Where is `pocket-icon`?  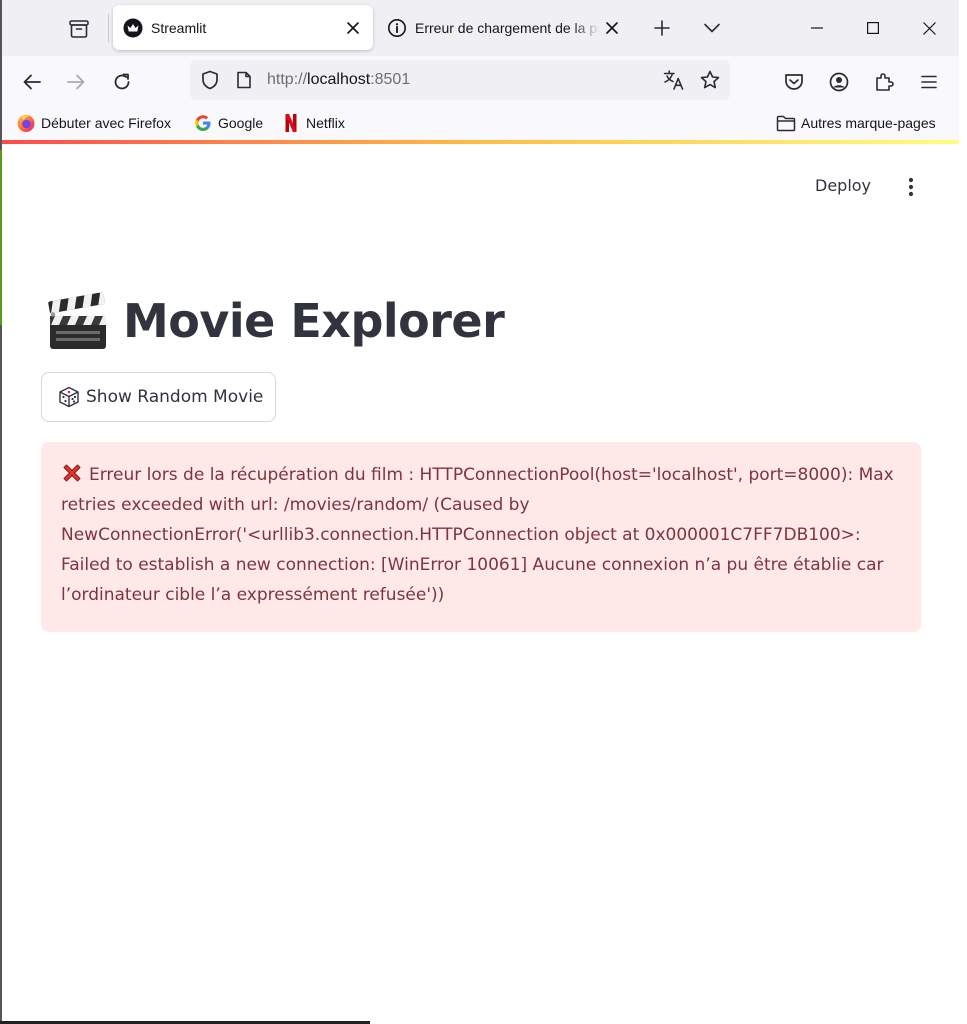 pocket-icon is located at coordinates (794, 82).